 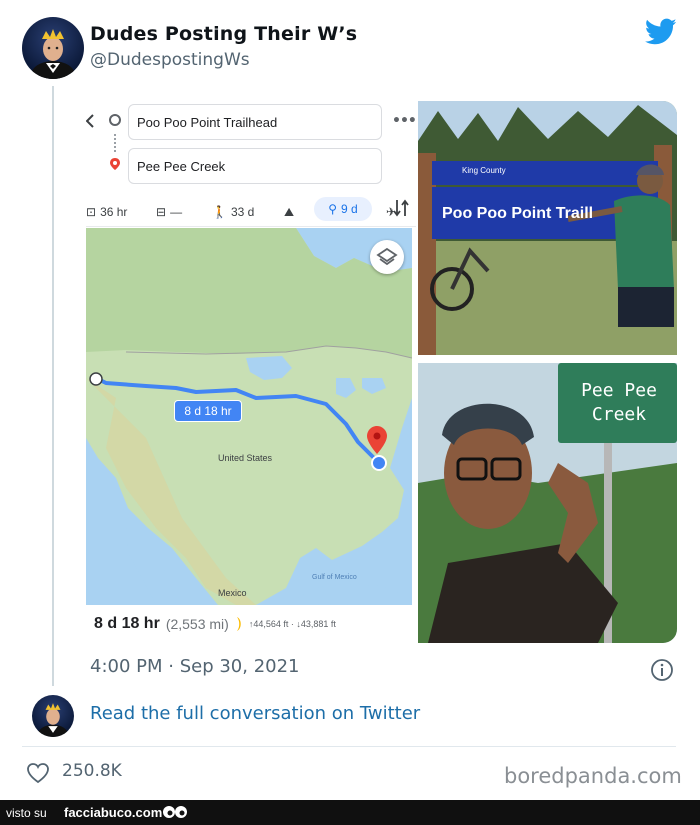 I want to click on gulf-label: Gulf of Mexico, so click(x=334, y=577).